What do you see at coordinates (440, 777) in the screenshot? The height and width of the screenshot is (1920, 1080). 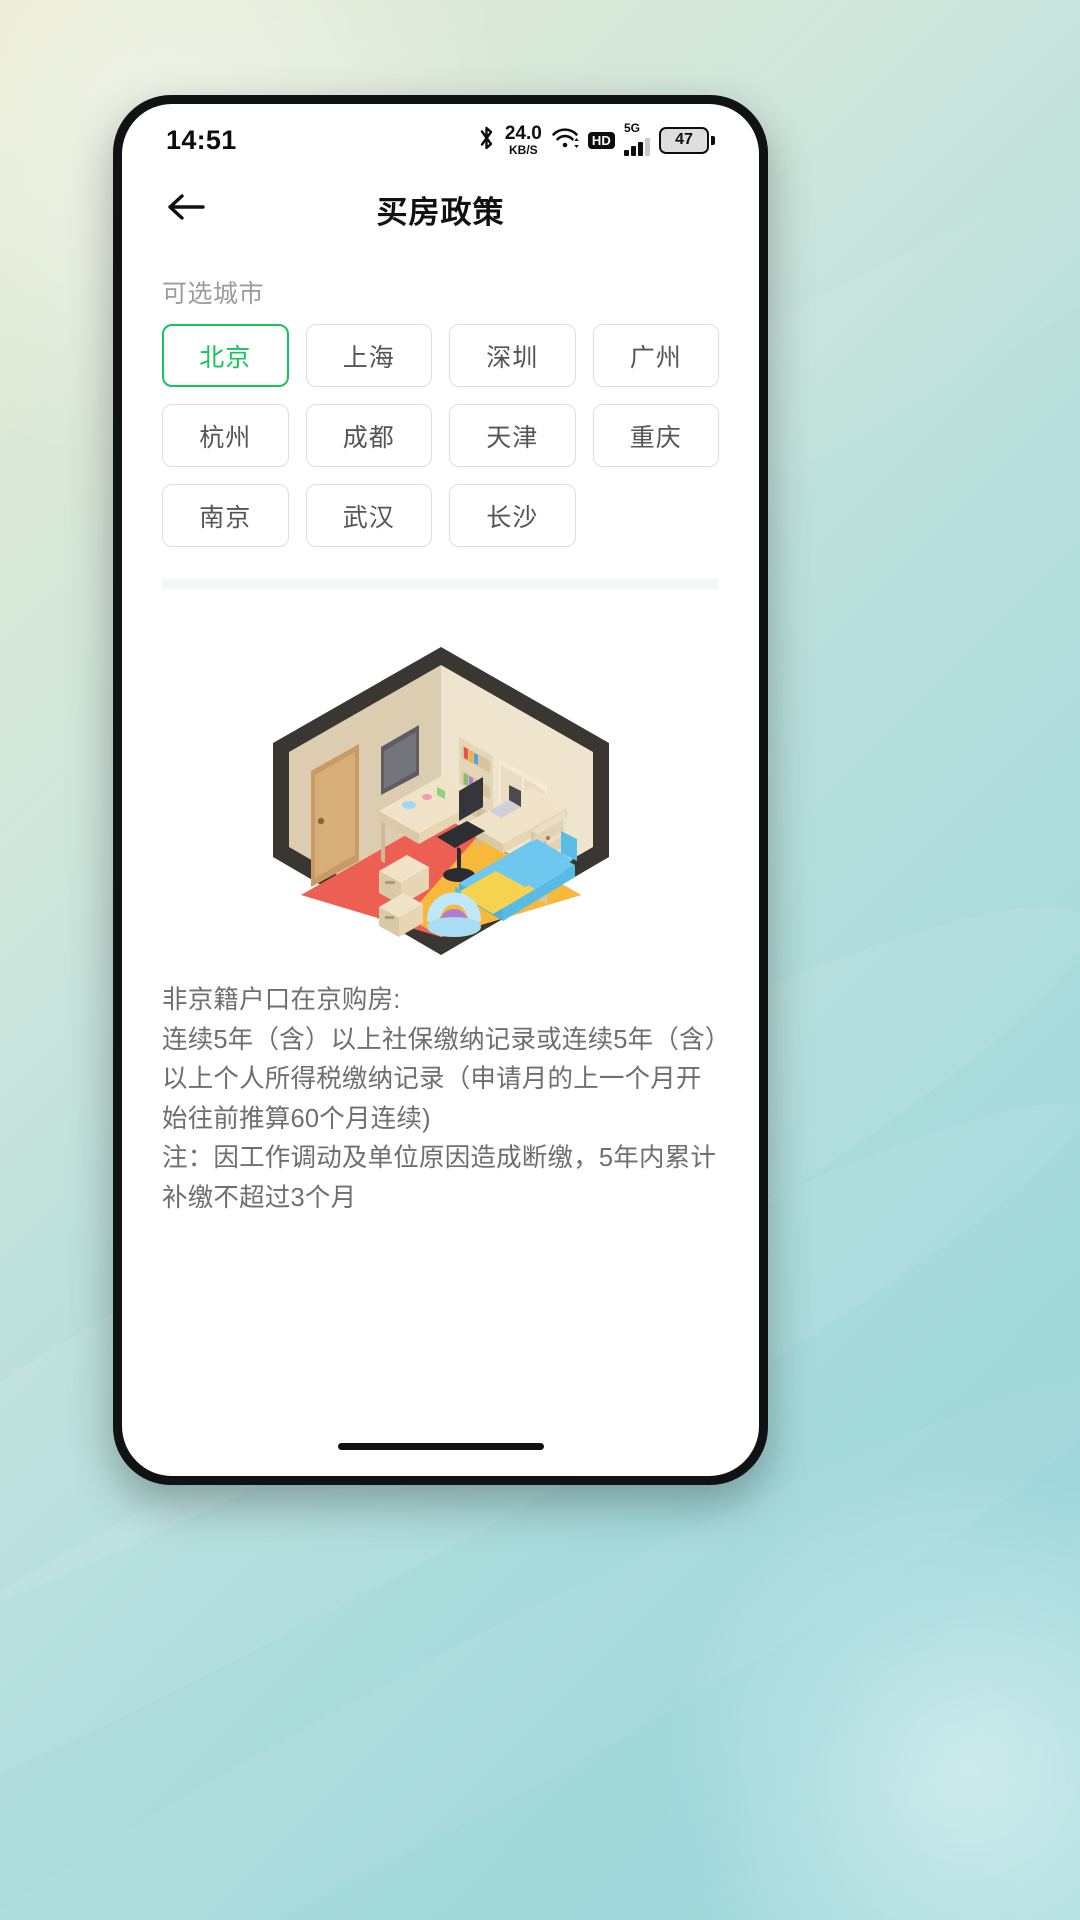 I see `isometric-bedroom-illustration` at bounding box center [440, 777].